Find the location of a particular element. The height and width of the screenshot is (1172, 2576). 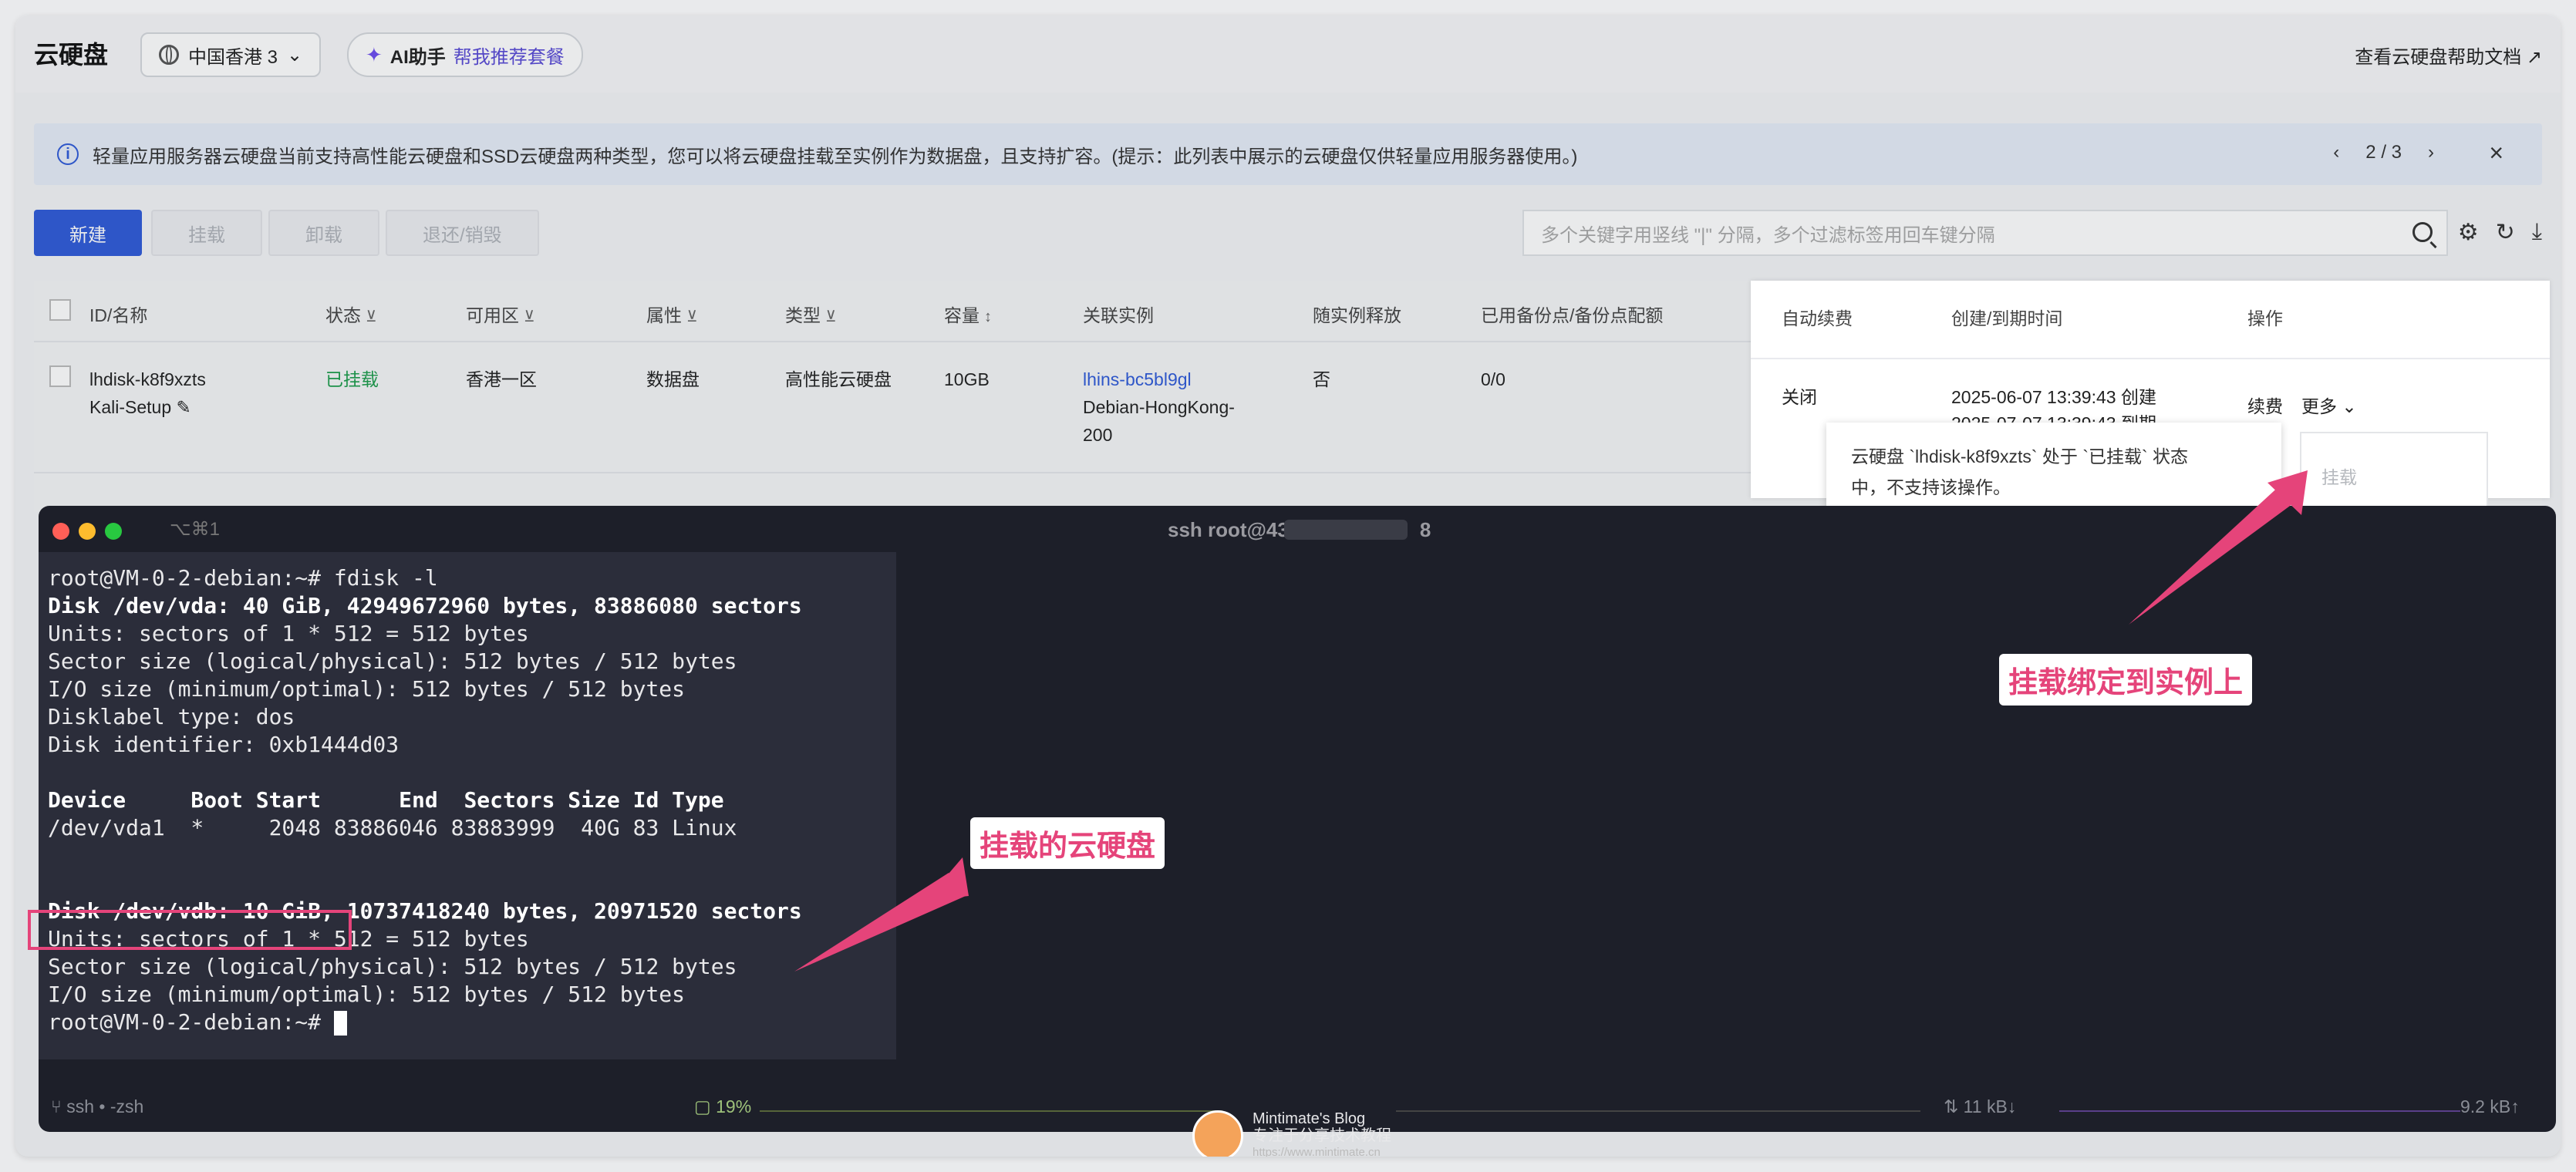

ai-recommend-link: 帮我推荐套餐 is located at coordinates (509, 55).